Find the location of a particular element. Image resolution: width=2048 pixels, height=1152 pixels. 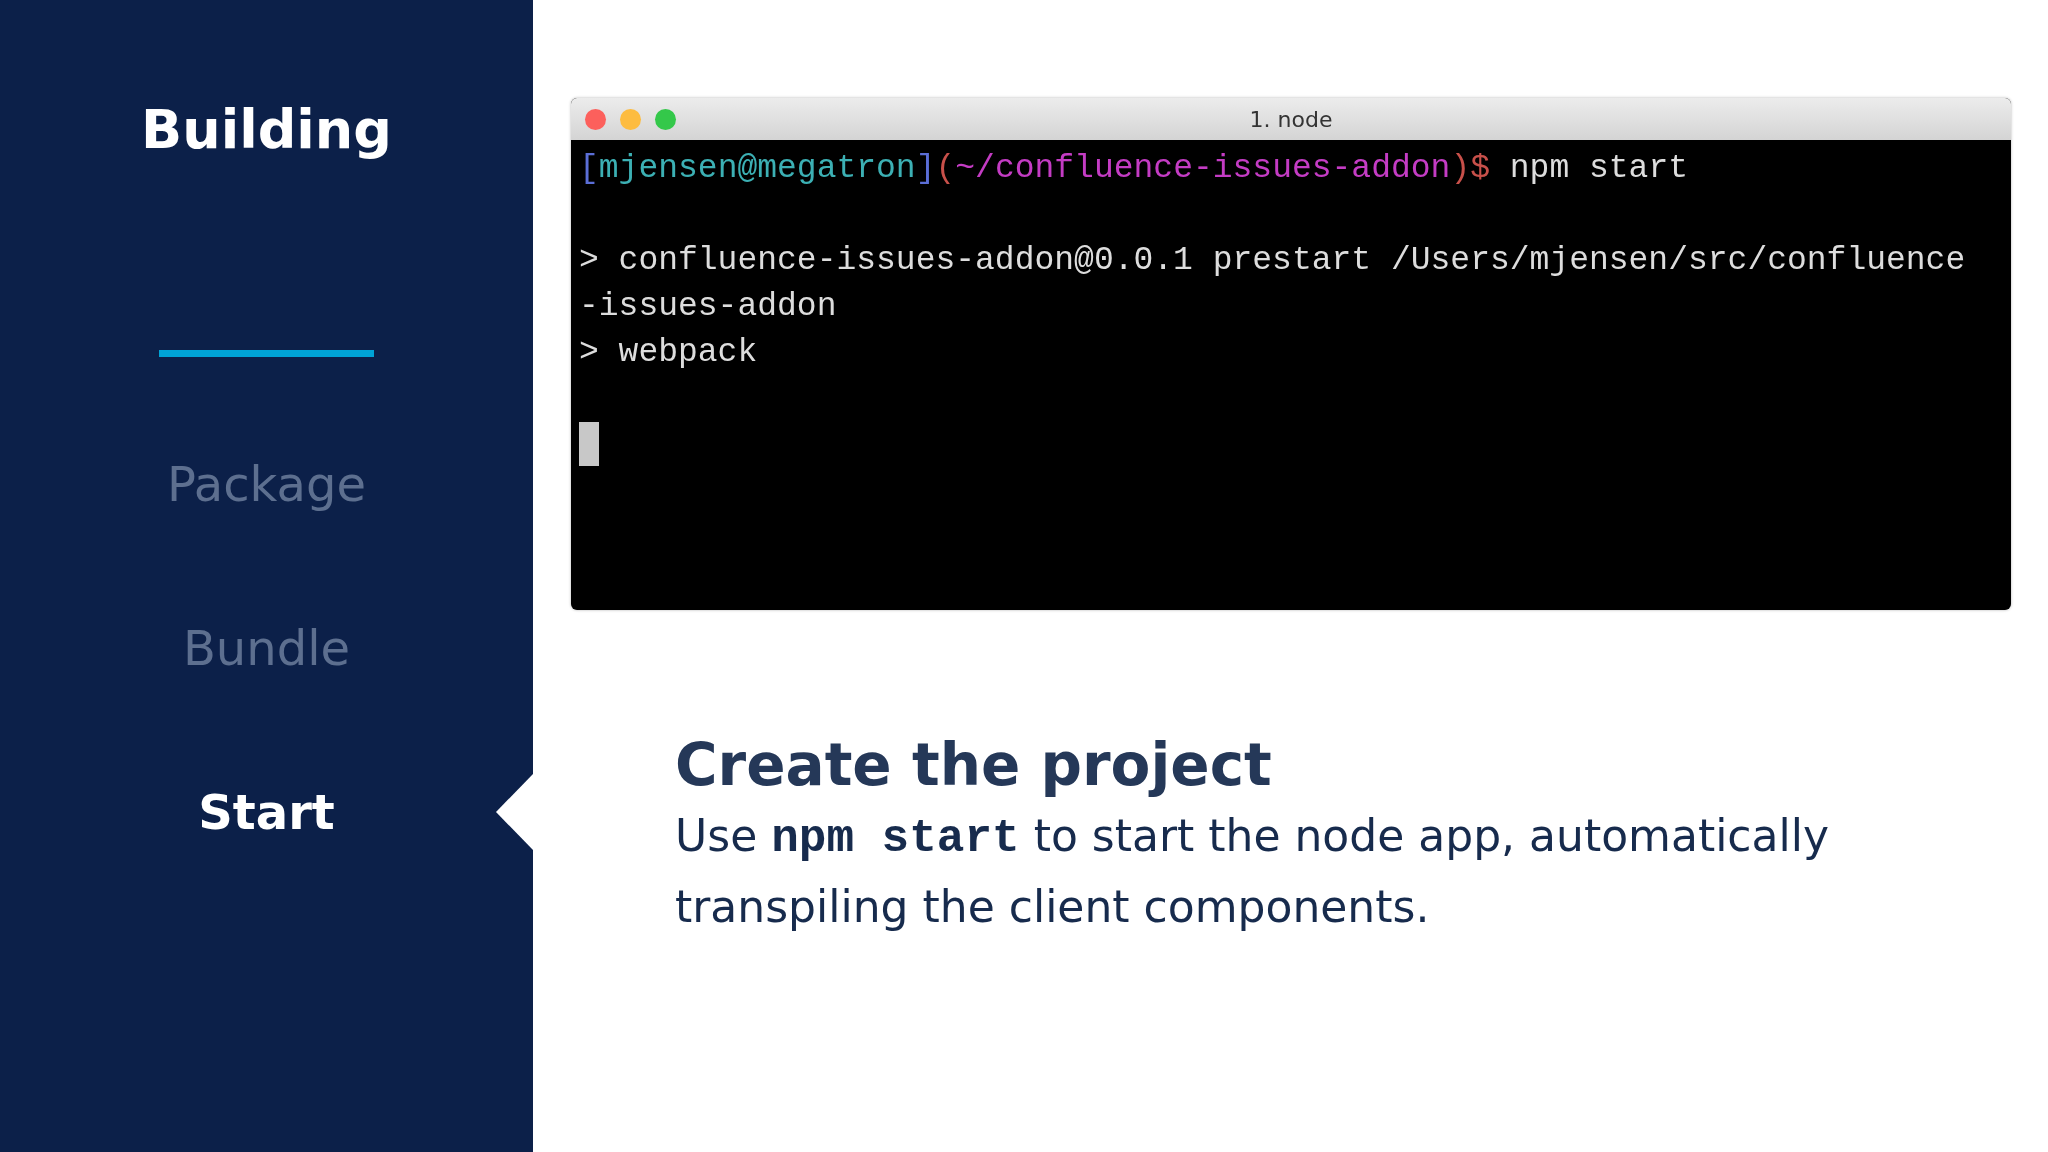

minimize-button is located at coordinates (630, 119).